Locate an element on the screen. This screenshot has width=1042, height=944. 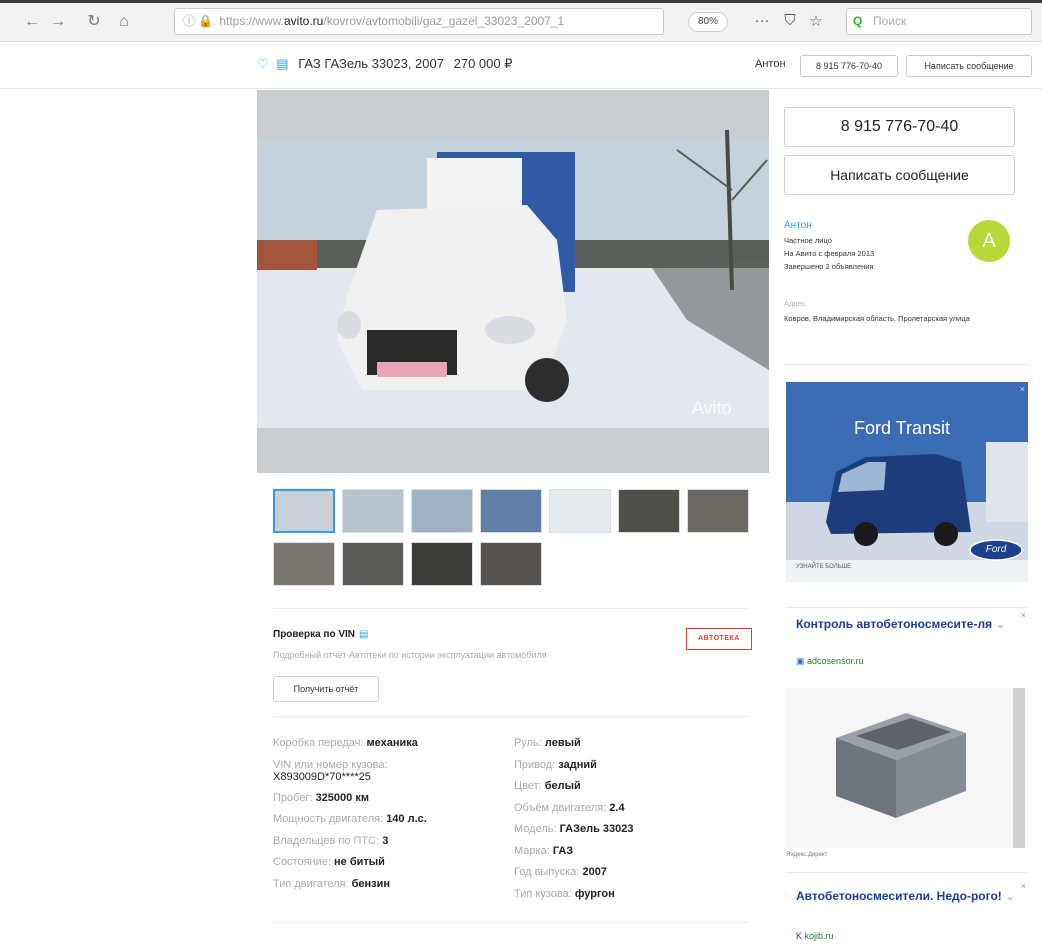
param-key: VIN или номер кузова: is located at coordinates (330, 764).